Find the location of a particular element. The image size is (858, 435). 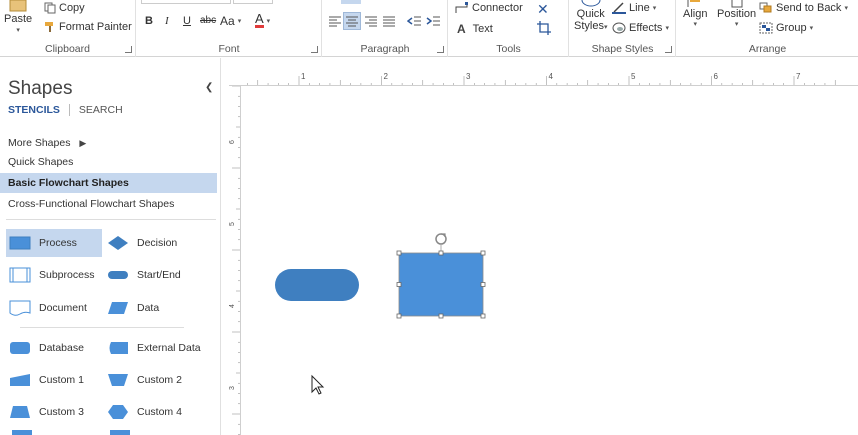

process-shape is located at coordinates (441, 284).